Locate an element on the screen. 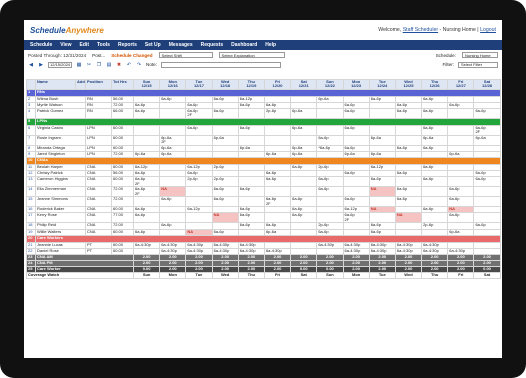 This screenshot has height=378, width=526. menu-item-help: Help is located at coordinates (270, 45).